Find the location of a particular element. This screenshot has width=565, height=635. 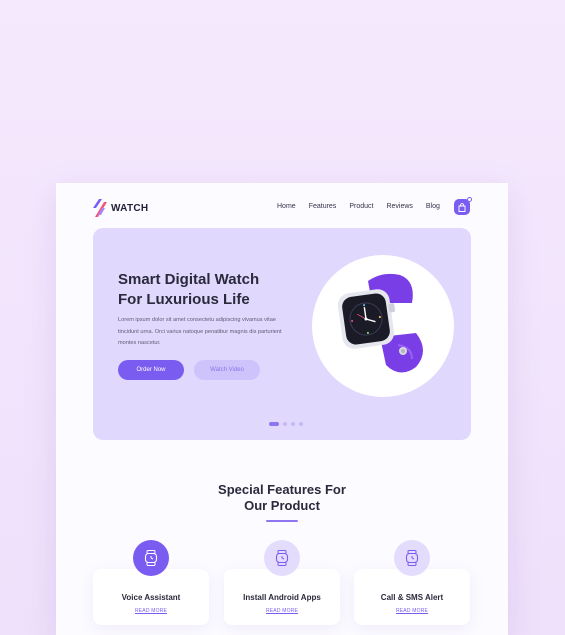

features-title-line1: Special Features For is located at coordinates (282, 489).